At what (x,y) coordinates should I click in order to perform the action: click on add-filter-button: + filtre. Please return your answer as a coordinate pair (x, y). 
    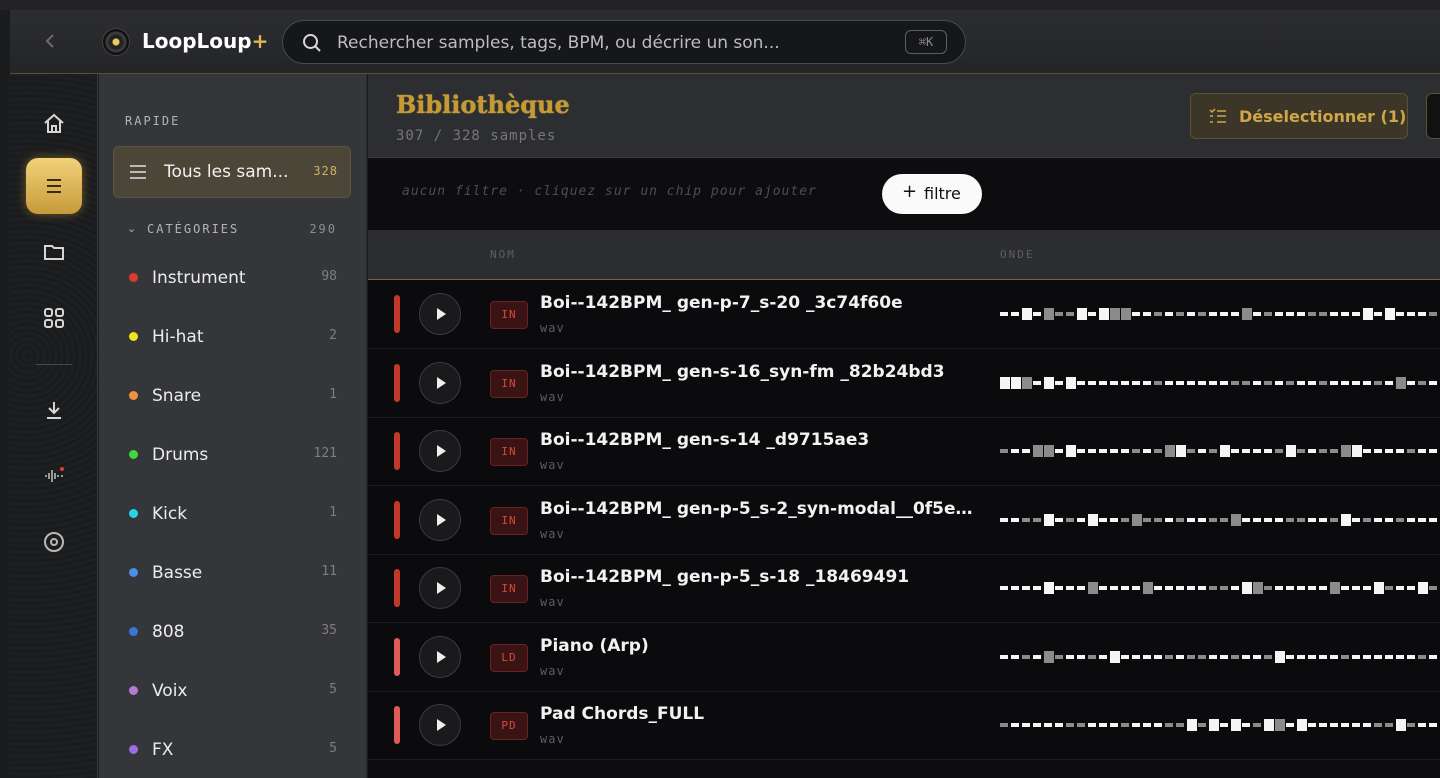
    Looking at the image, I should click on (932, 194).